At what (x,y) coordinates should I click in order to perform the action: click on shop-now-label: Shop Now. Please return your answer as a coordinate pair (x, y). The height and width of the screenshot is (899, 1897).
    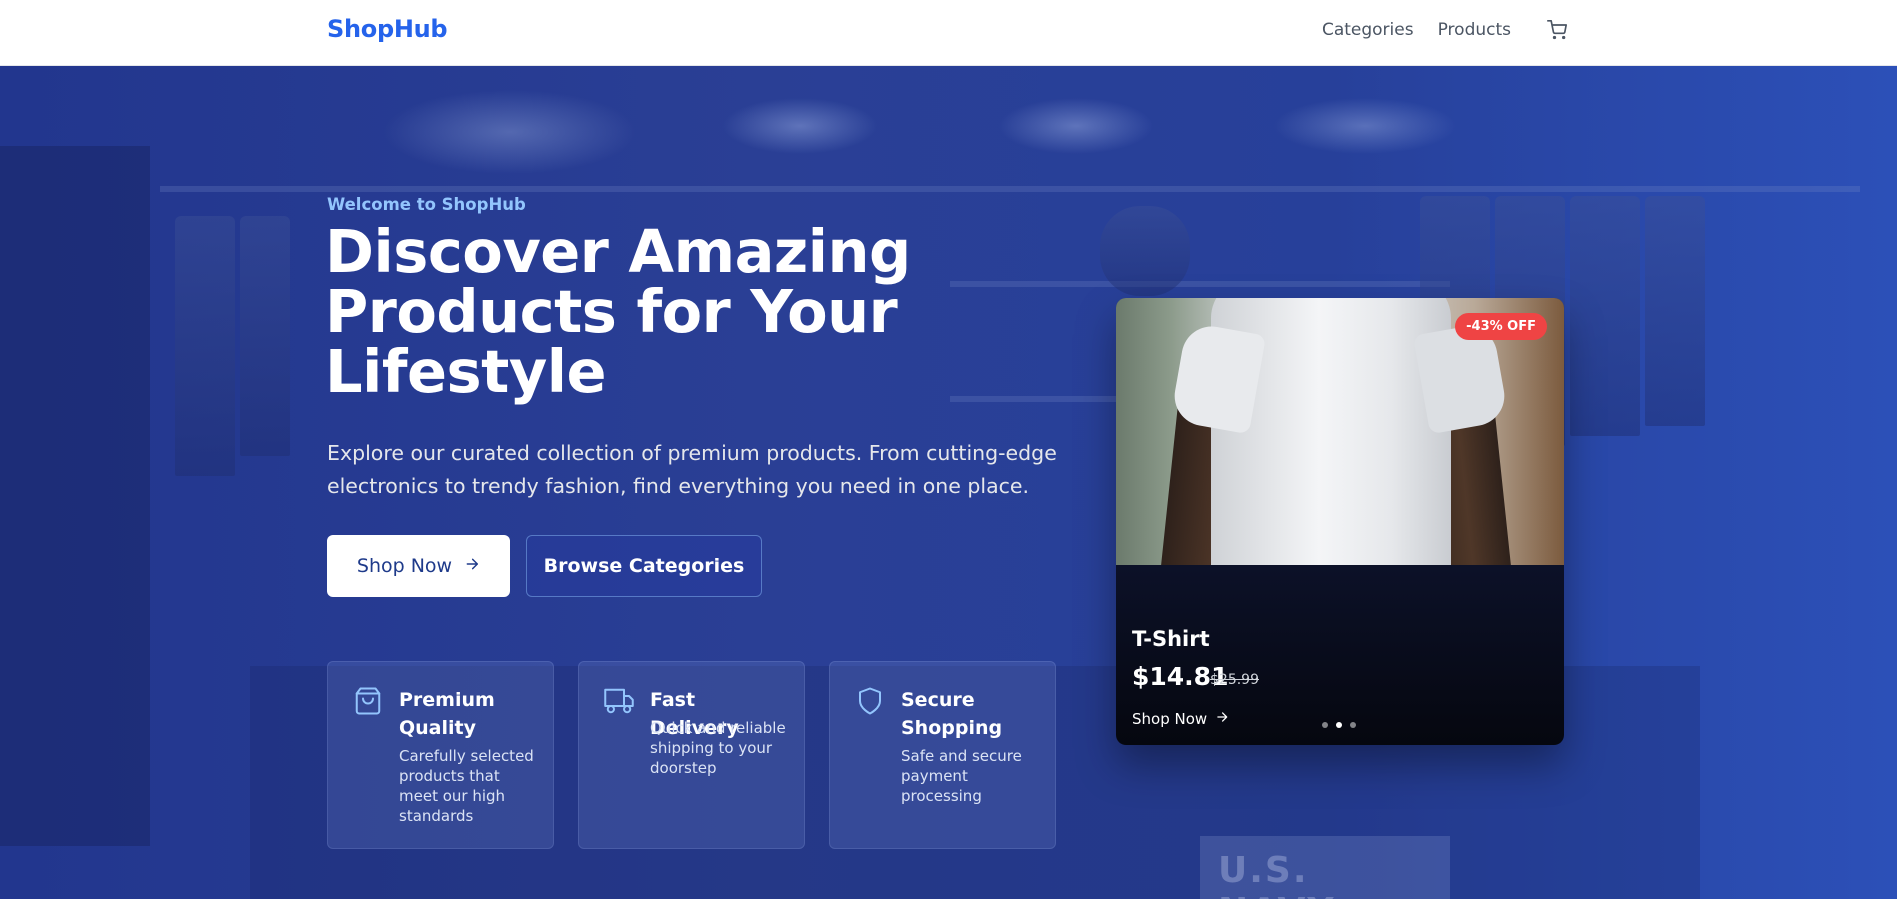
    Looking at the image, I should click on (404, 566).